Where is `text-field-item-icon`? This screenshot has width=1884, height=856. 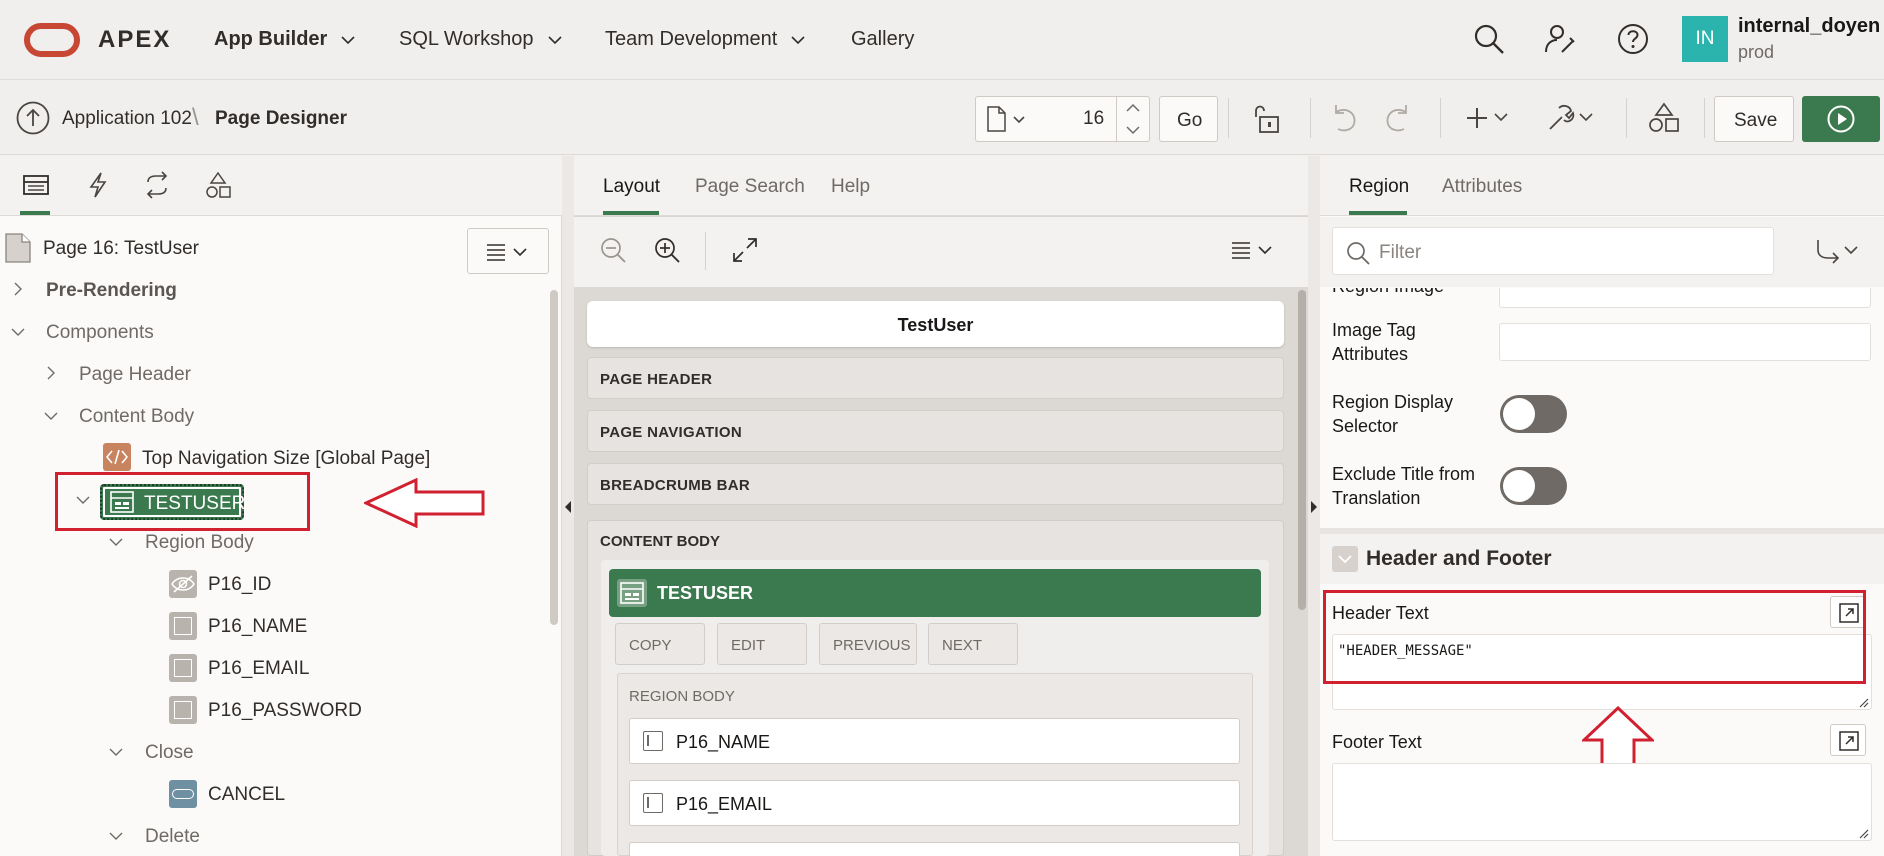
text-field-item-icon is located at coordinates (183, 626).